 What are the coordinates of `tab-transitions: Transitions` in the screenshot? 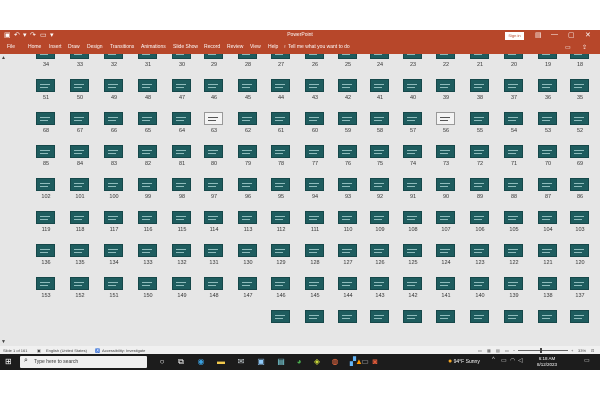 It's located at (122, 47).